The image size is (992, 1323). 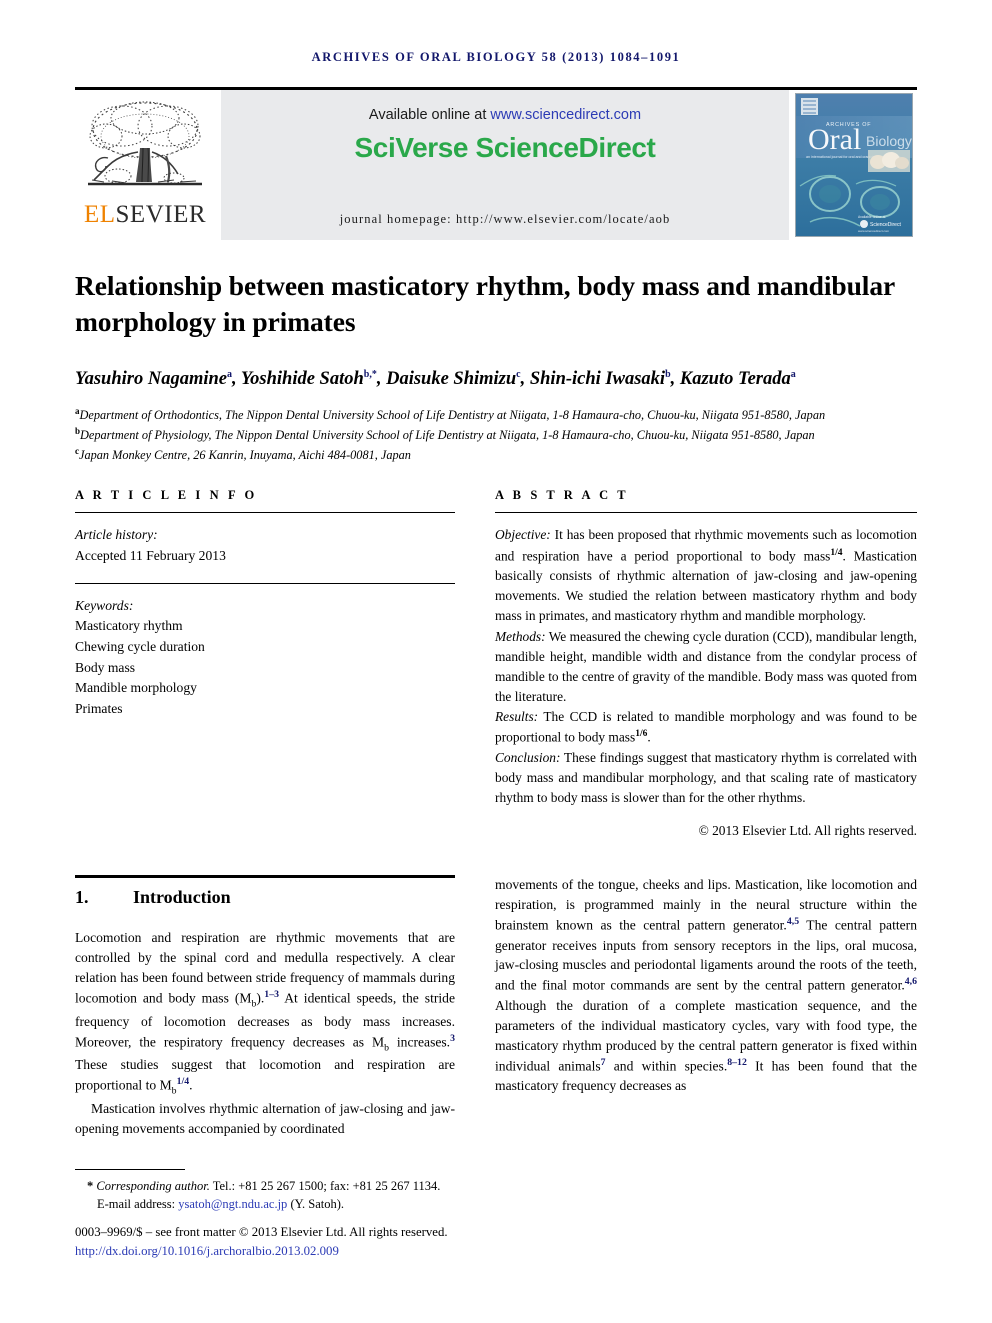 I want to click on elsevier-logo: ELSEVIER, so click(x=145, y=165).